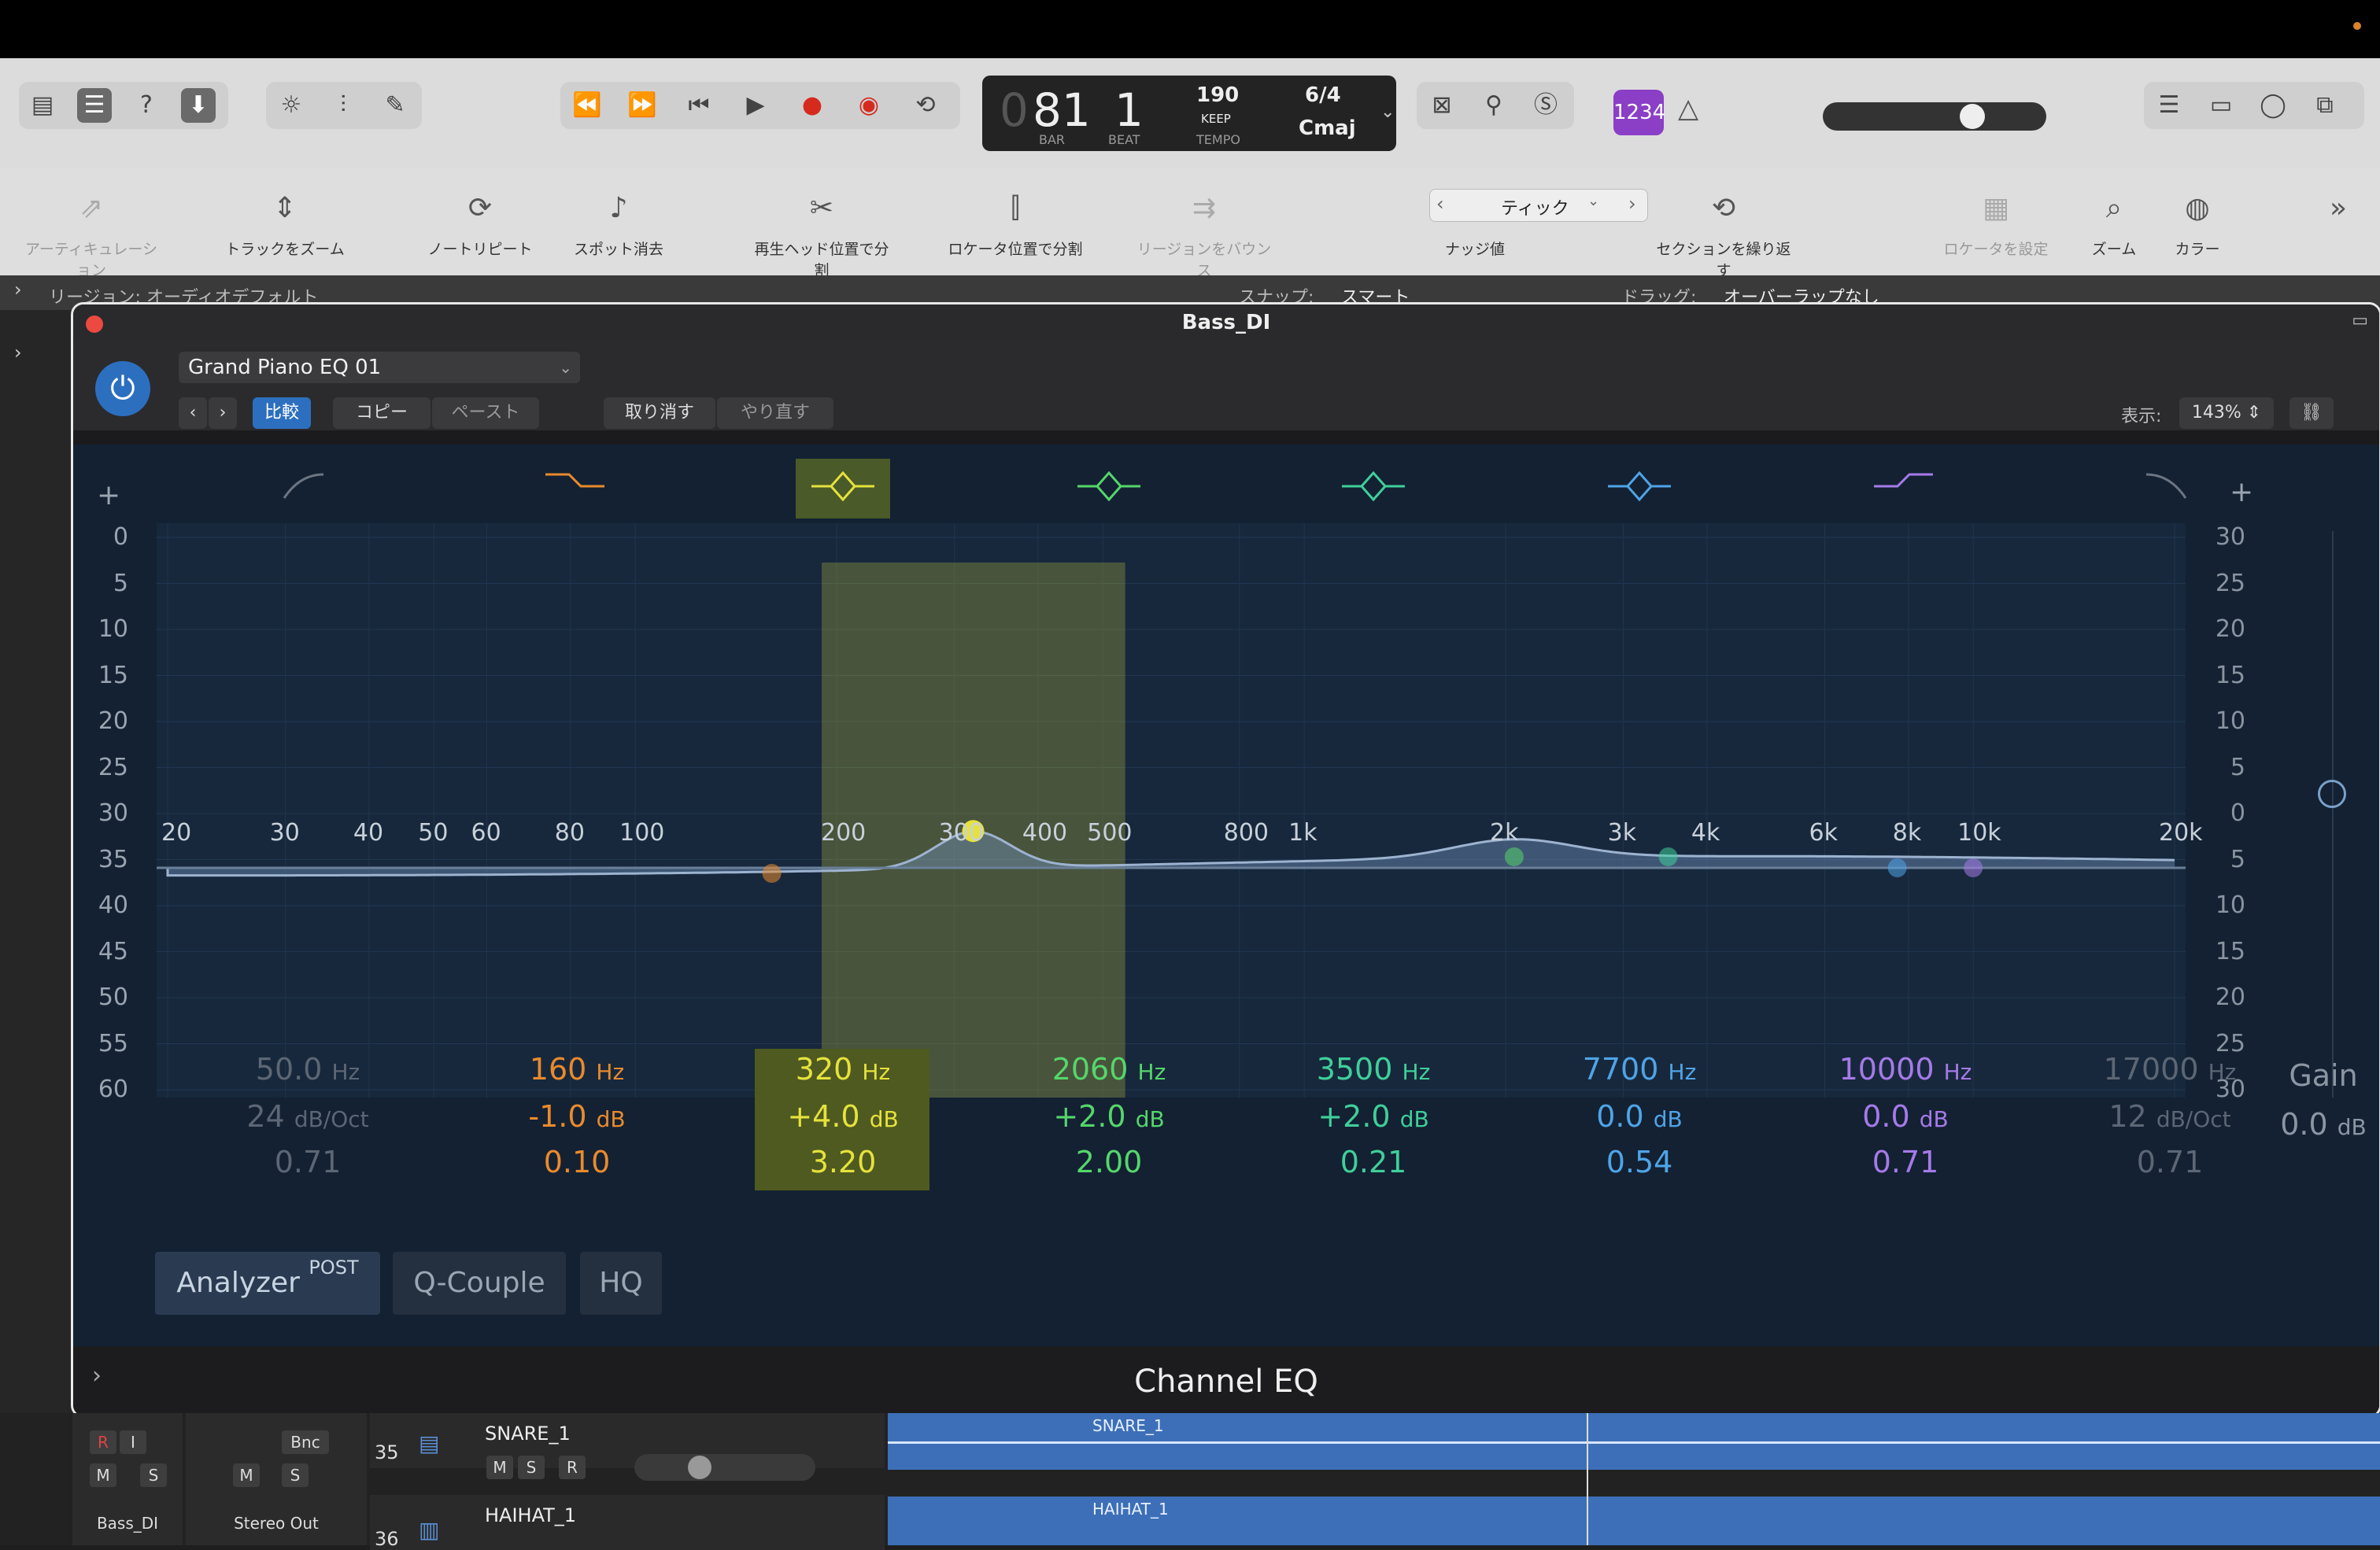 The width and height of the screenshot is (2380, 1550). I want to click on chevron-left-icon: ‹, so click(1440, 204).